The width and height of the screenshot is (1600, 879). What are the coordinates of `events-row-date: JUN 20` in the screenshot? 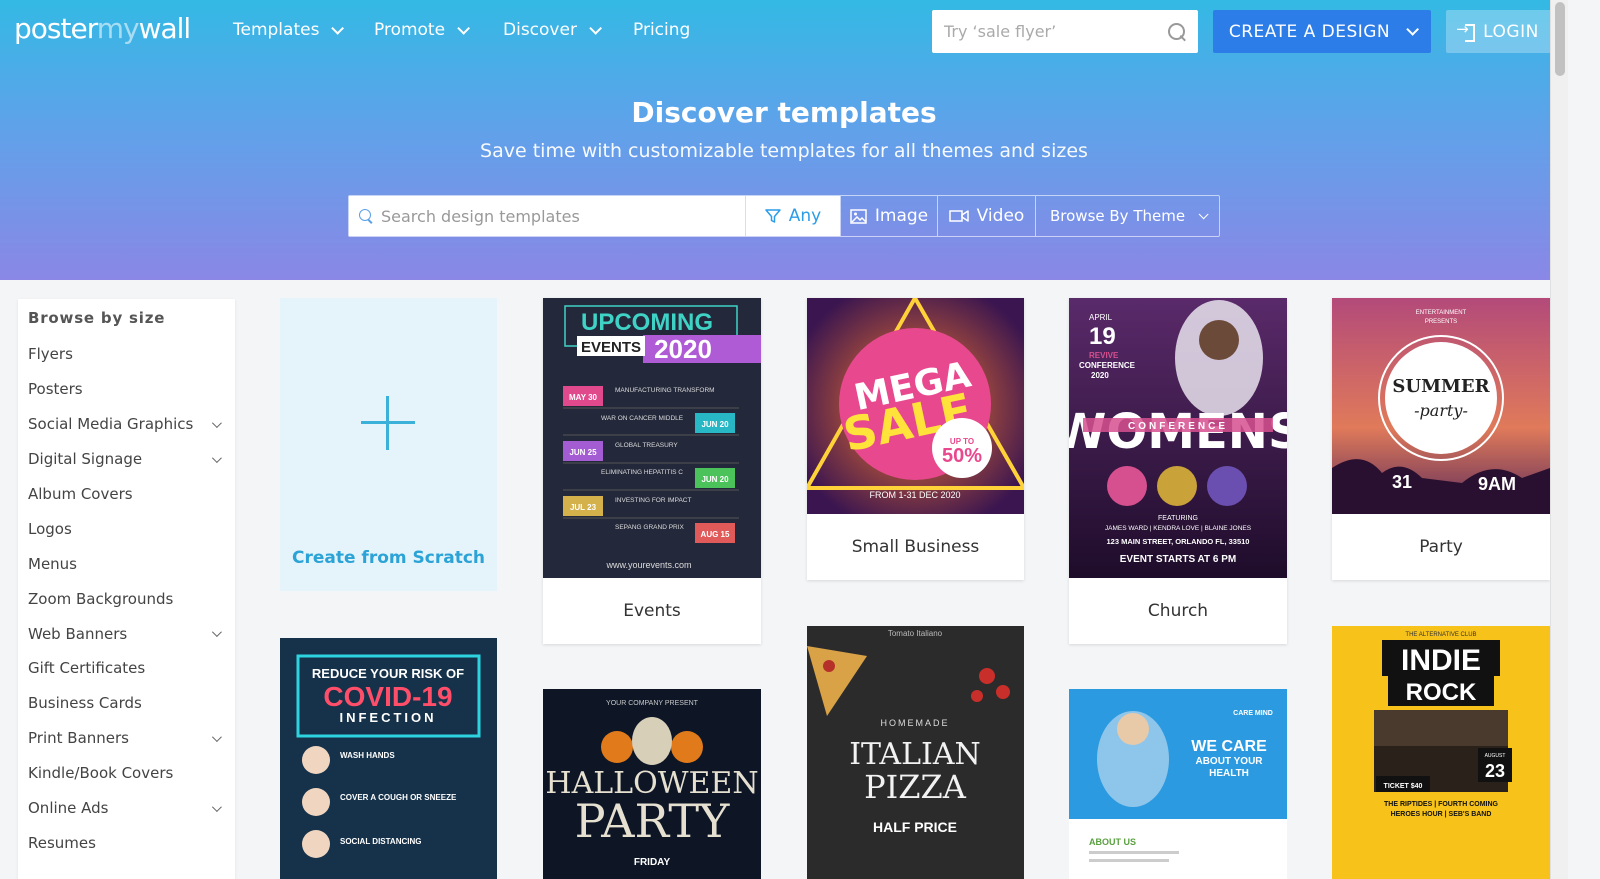 It's located at (715, 424).